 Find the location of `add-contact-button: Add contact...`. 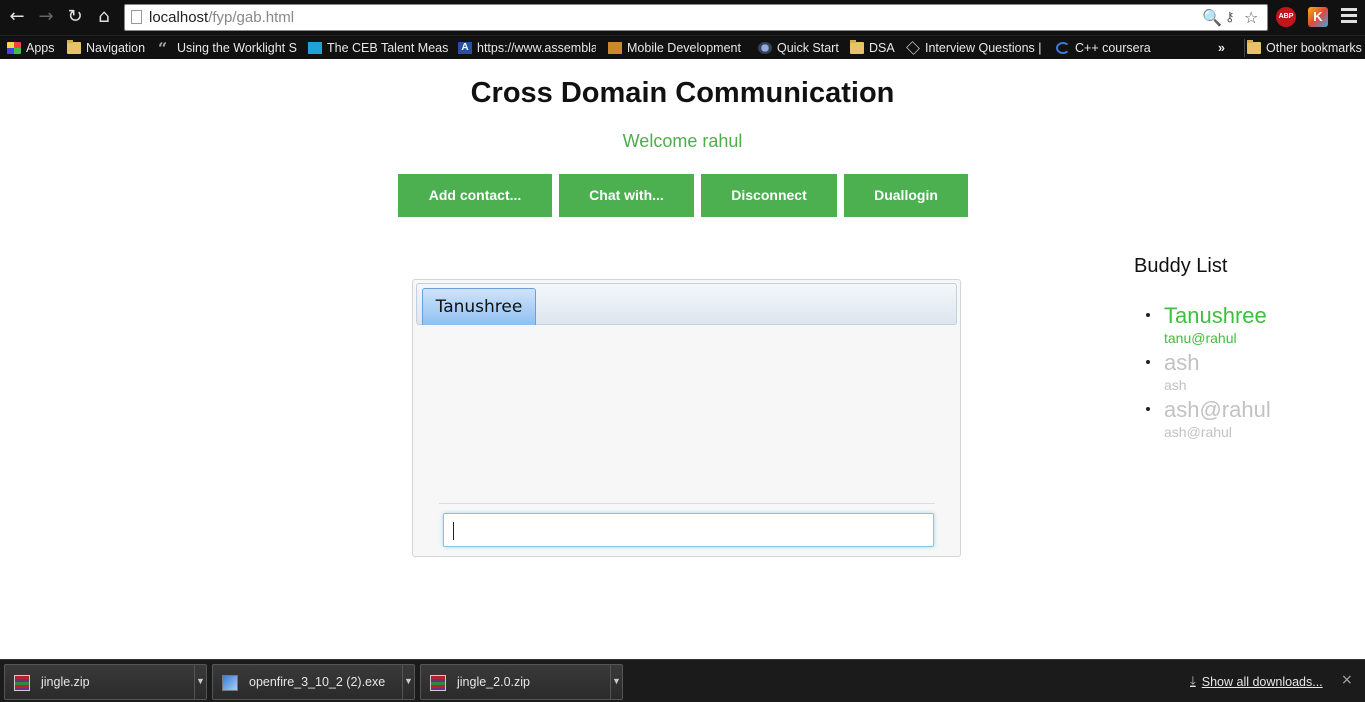

add-contact-button: Add contact... is located at coordinates (475, 195).